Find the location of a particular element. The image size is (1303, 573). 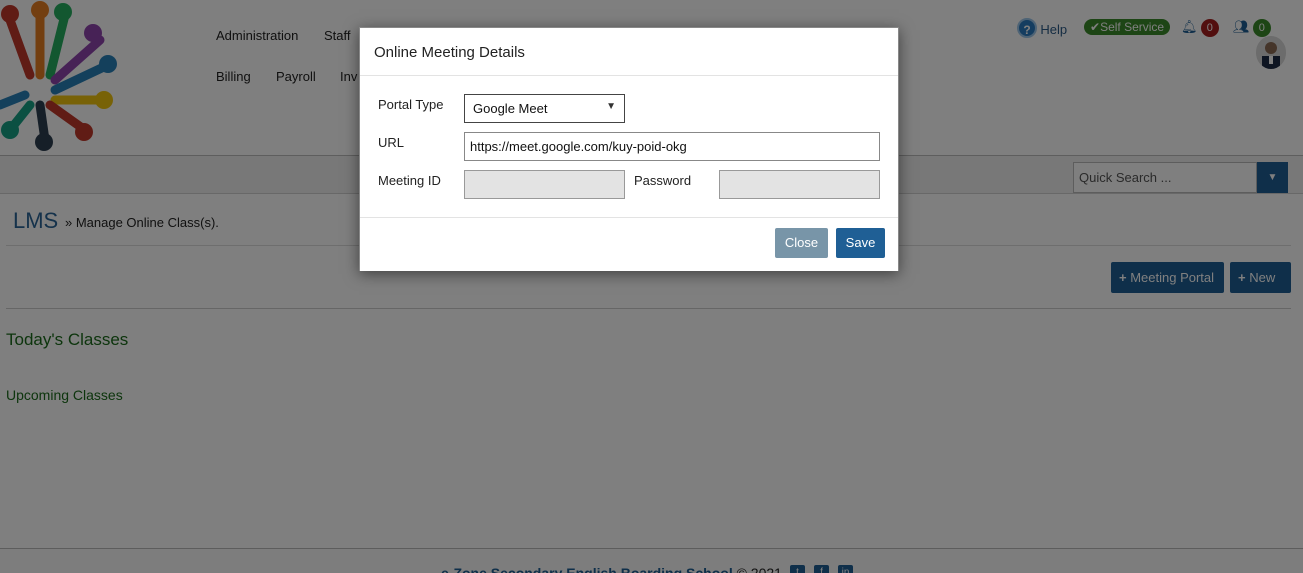

meeting-id-label: Meeting ID is located at coordinates (409, 180).